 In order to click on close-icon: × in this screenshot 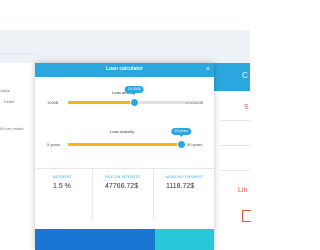, I will do `click(208, 69)`.